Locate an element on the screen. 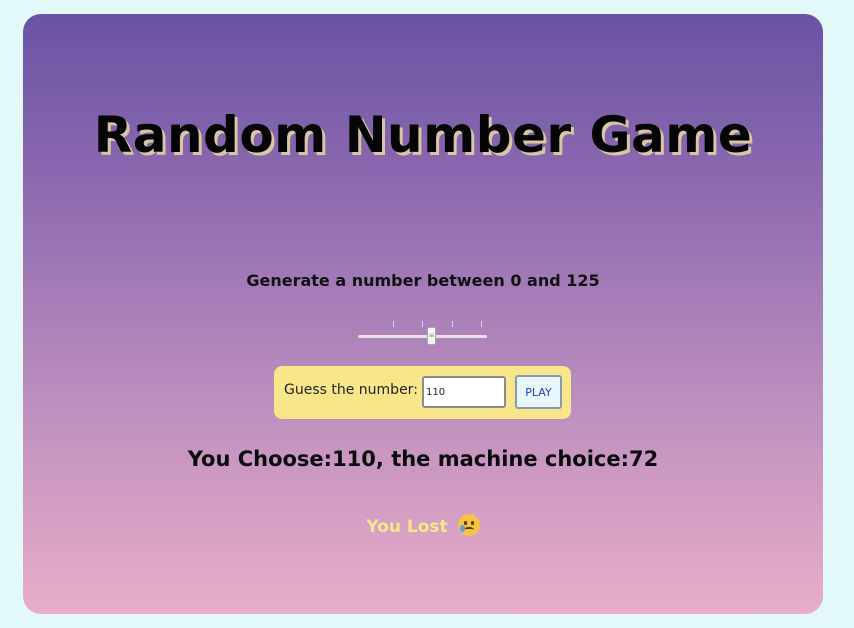 Image resolution: width=854 pixels, height=628 pixels. range-label: Generate a number between 0 and 125 is located at coordinates (423, 280).